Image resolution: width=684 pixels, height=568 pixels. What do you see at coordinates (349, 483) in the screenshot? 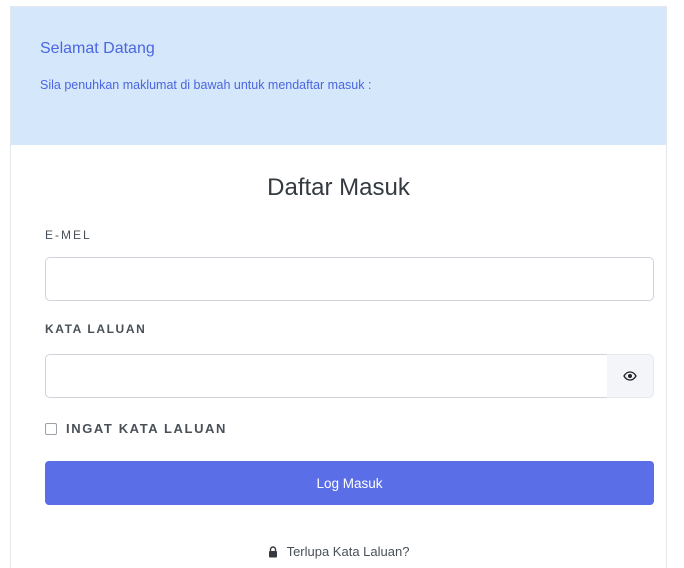
I see `login-button: Log Masuk` at bounding box center [349, 483].